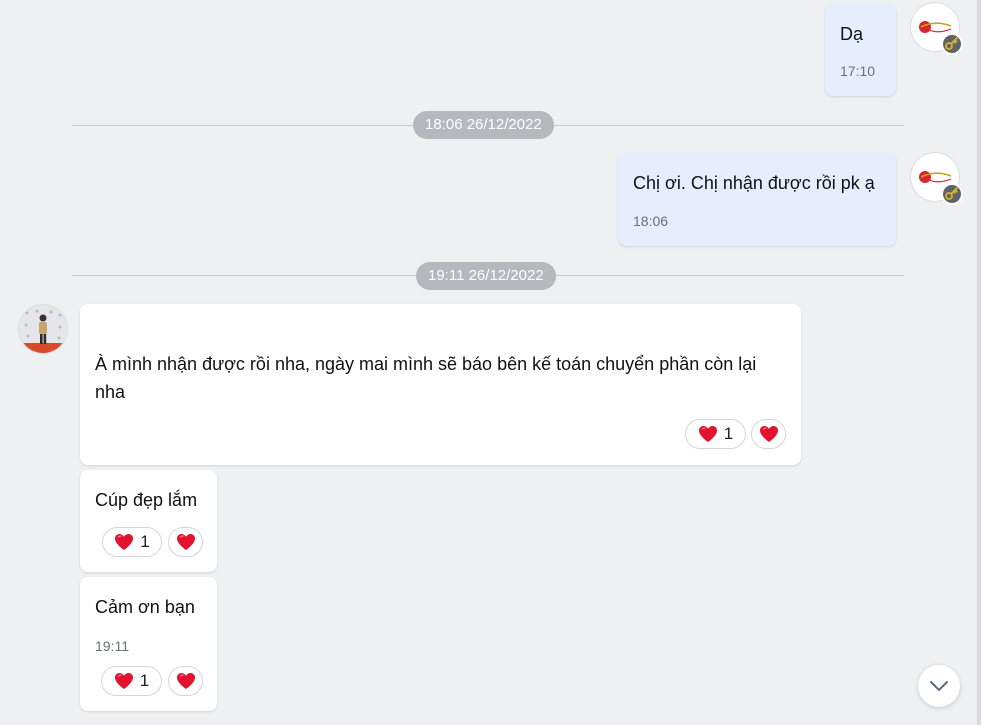 Image resolution: width=981 pixels, height=725 pixels. What do you see at coordinates (483, 125) in the screenshot?
I see `date-divider-label: 18:06 26/12/2022` at bounding box center [483, 125].